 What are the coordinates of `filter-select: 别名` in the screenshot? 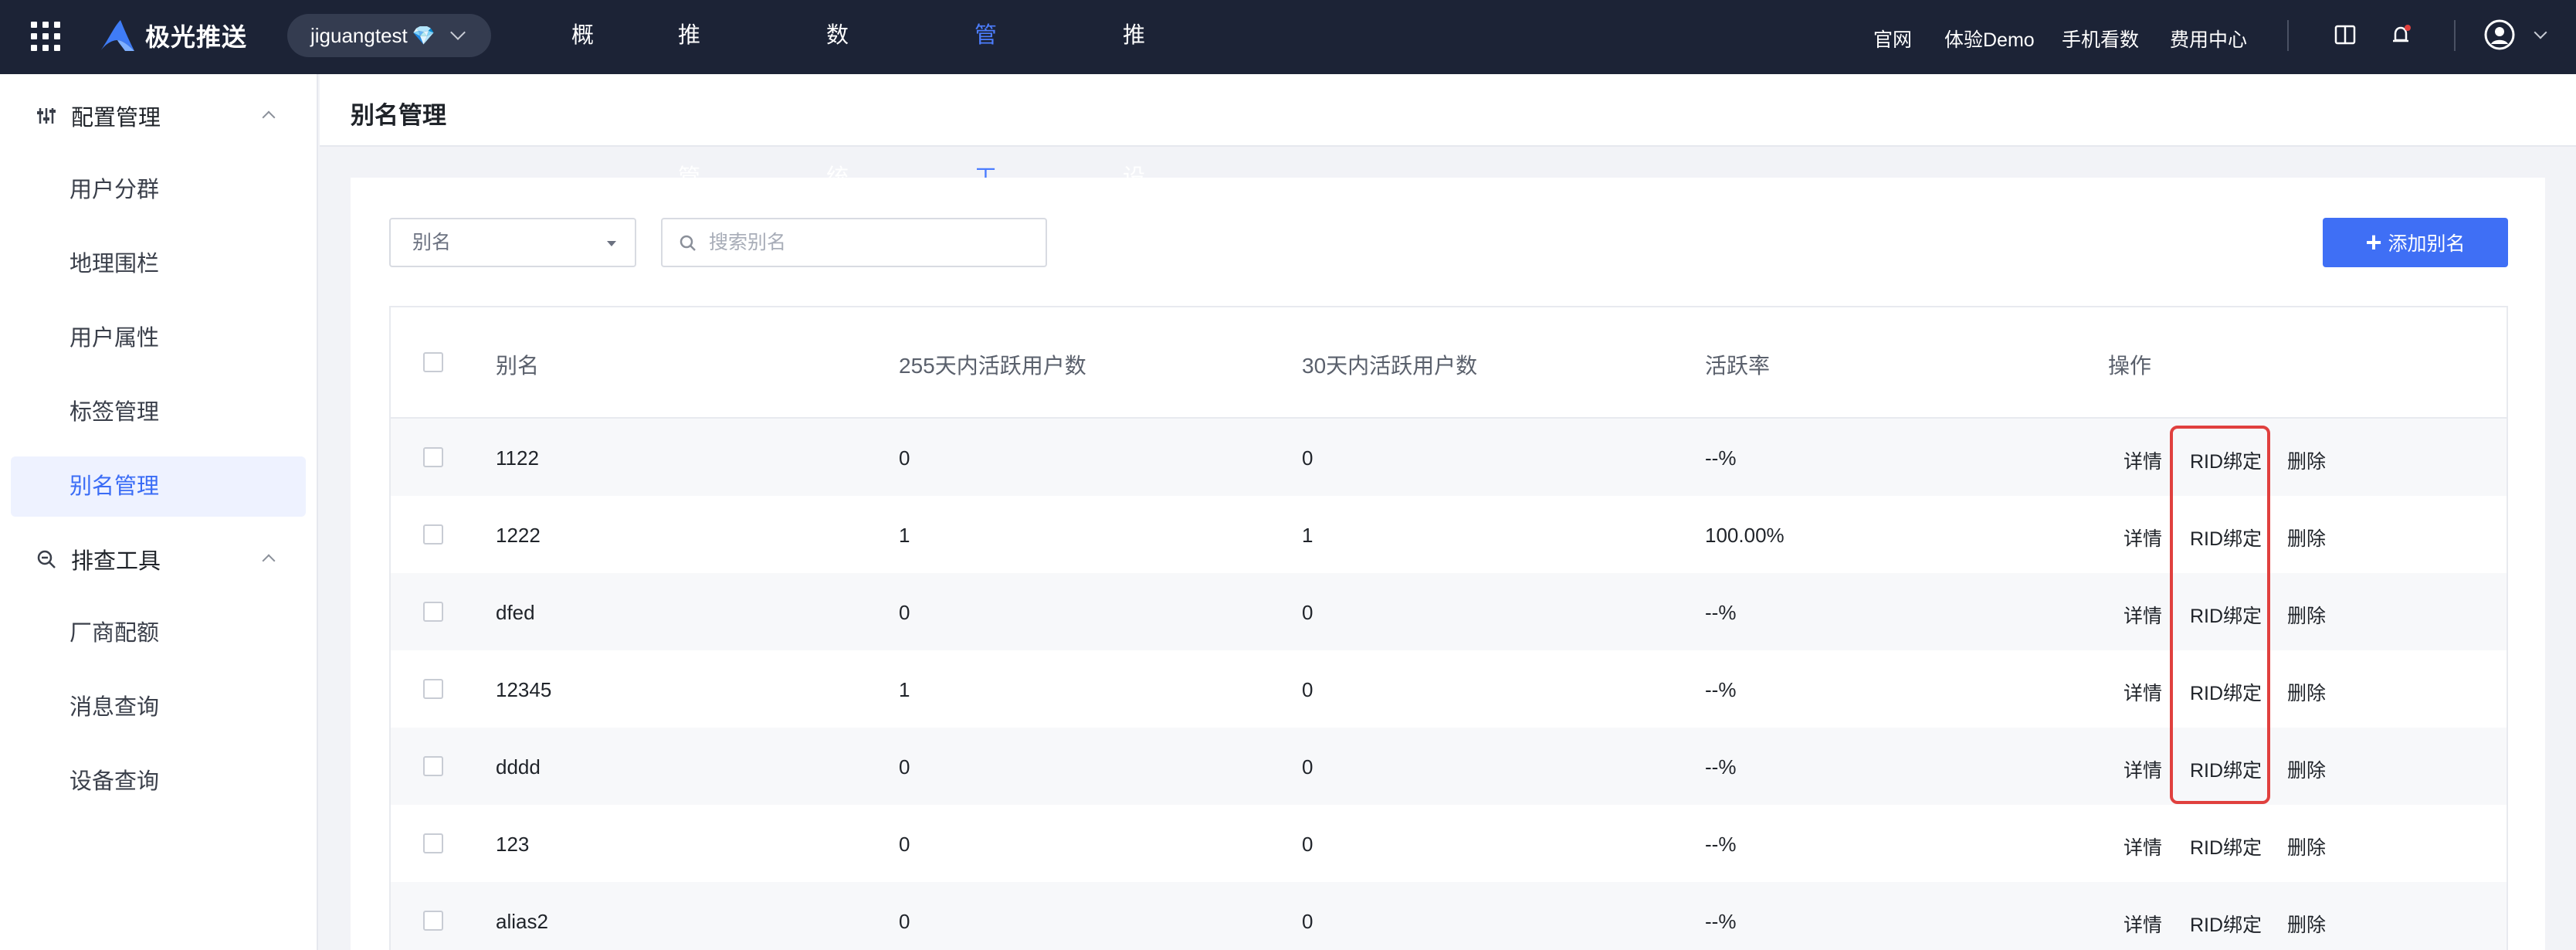 It's located at (512, 242).